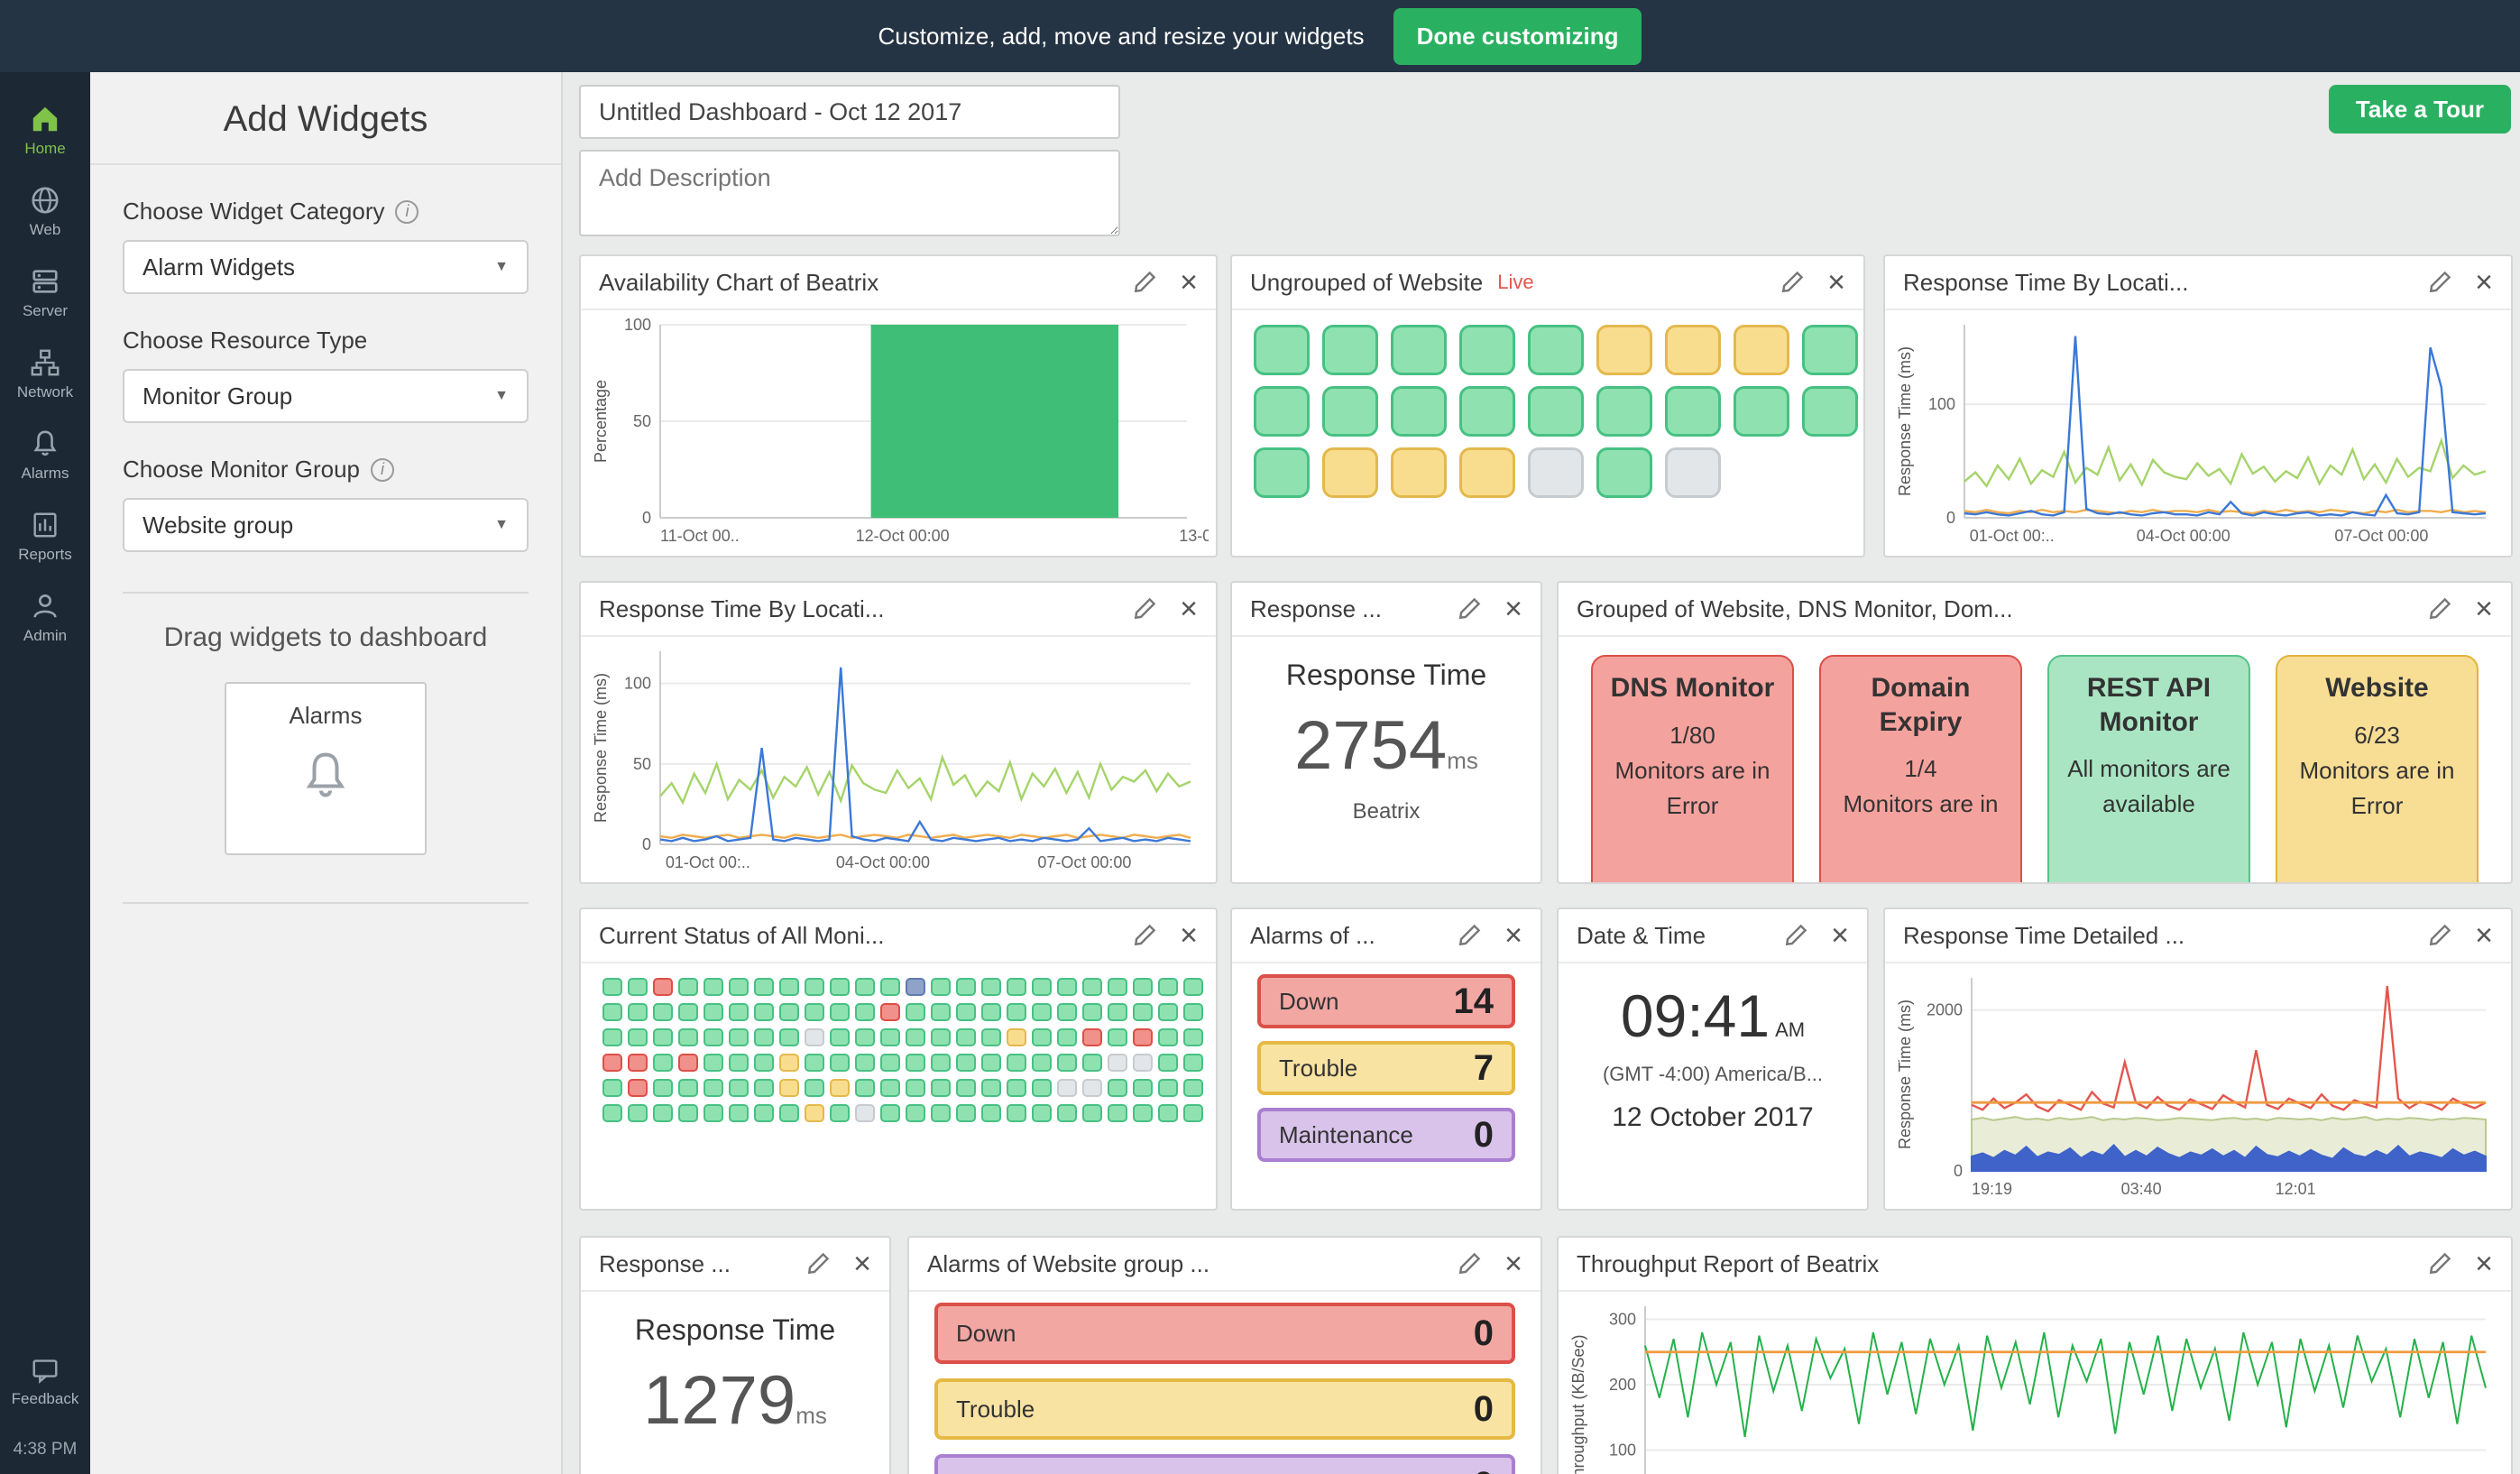 The image size is (2520, 1474). Describe the element at coordinates (1693, 768) in the screenshot. I see `monitor-group-card-dns: DNS Monitor 1/80 Monitors are in Error` at that location.